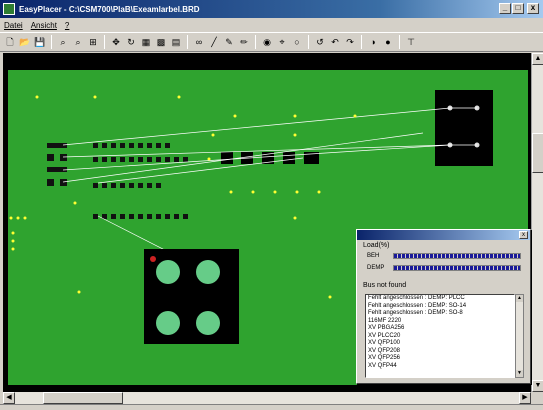  Describe the element at coordinates (440, 314) in the screenshot. I see `list-item: Fehlt angeschlossen : DEMP: SO-8` at that location.